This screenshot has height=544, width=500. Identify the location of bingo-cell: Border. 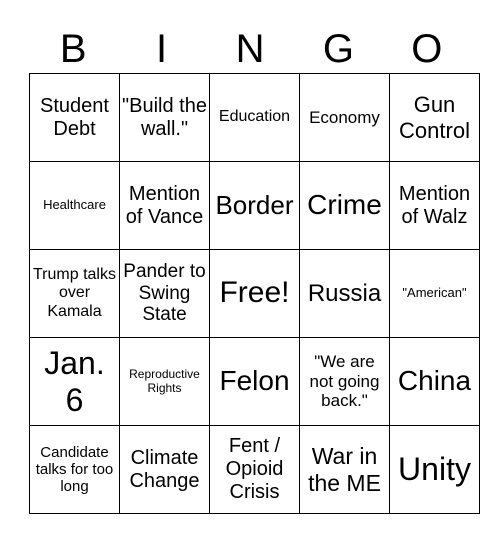
(254, 205).